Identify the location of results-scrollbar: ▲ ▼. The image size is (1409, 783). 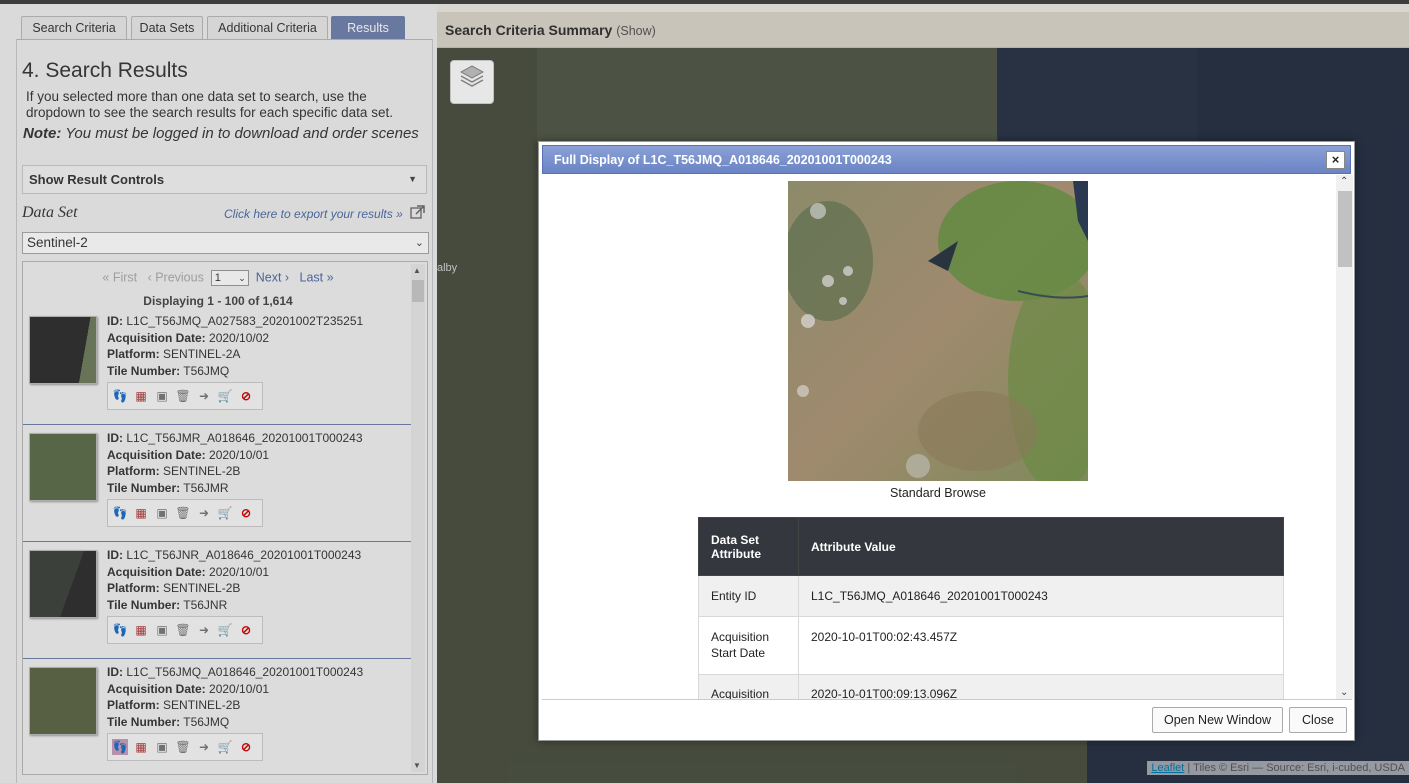
(418, 518).